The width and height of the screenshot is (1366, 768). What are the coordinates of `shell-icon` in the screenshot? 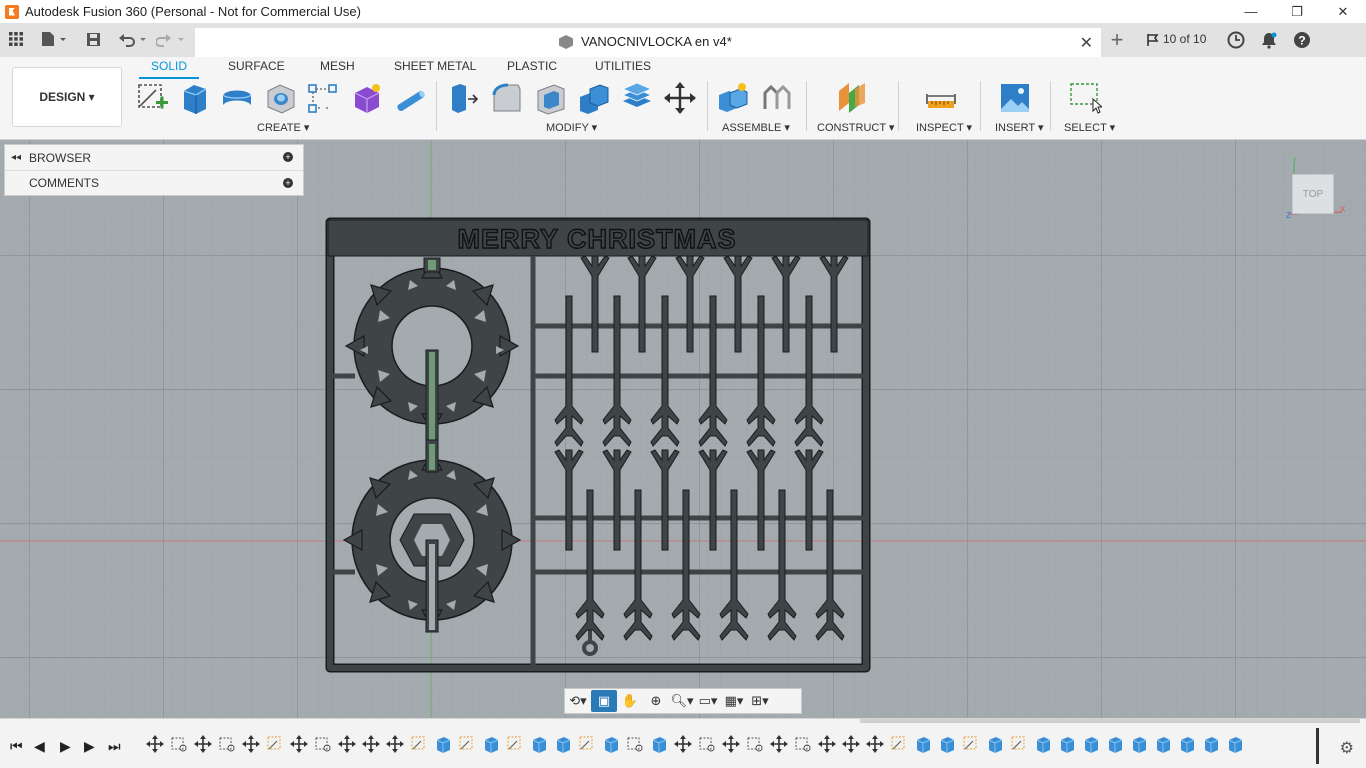 It's located at (551, 98).